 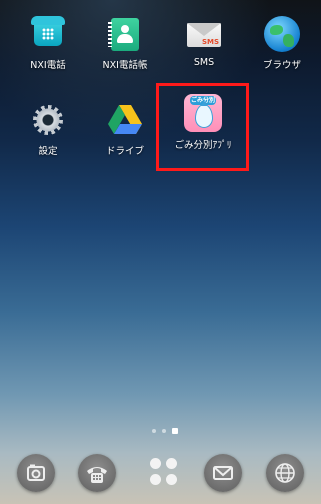 I want to click on phone-icon, so click(x=48, y=34).